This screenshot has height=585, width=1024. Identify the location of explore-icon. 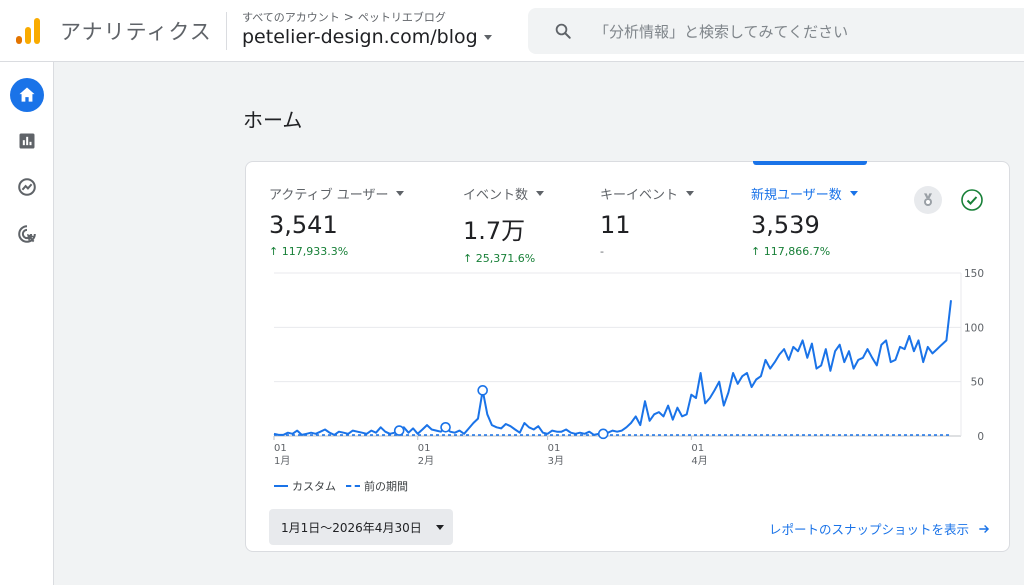
(27, 187).